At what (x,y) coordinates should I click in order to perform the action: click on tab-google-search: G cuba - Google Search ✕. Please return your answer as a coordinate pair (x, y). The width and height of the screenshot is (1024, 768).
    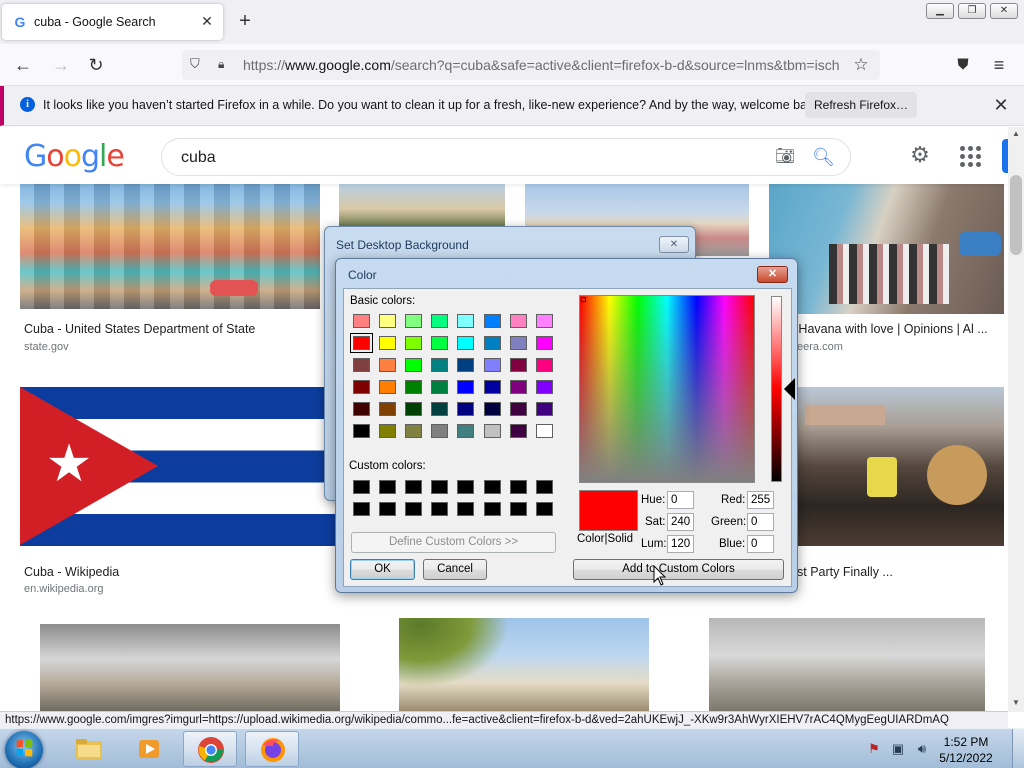
    Looking at the image, I should click on (112, 22).